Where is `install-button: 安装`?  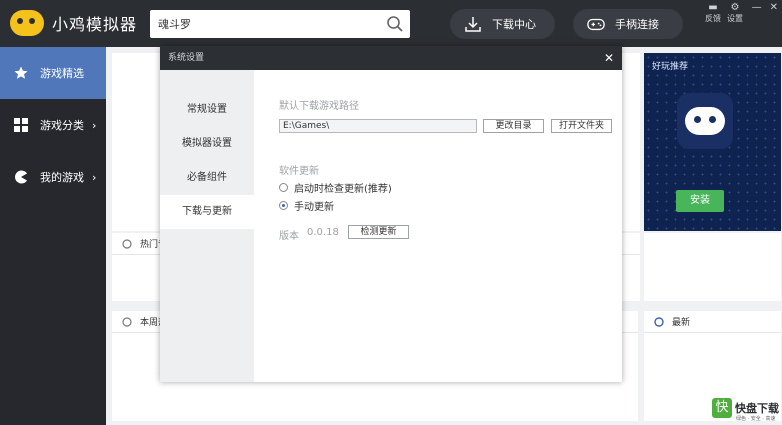 install-button: 安装 is located at coordinates (700, 201).